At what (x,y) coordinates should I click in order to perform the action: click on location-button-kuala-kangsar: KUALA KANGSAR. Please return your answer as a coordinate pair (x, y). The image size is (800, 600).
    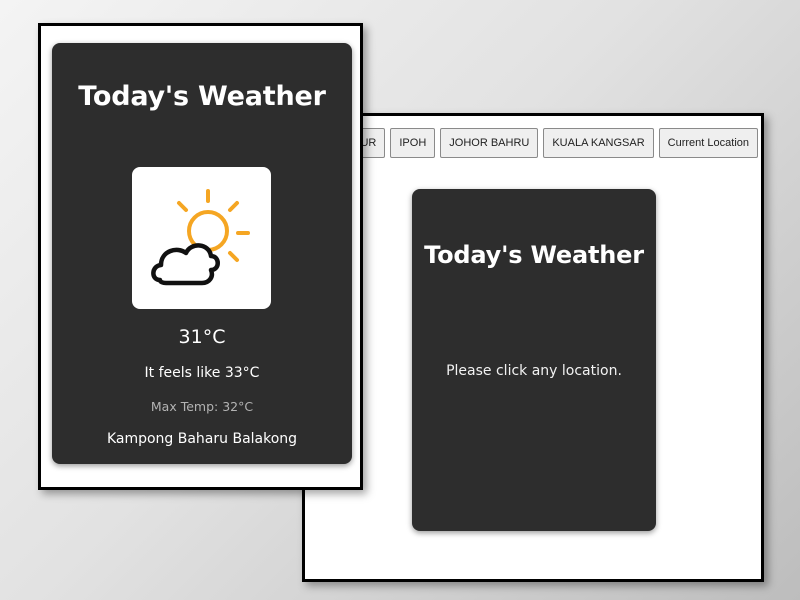
    Looking at the image, I should click on (598, 143).